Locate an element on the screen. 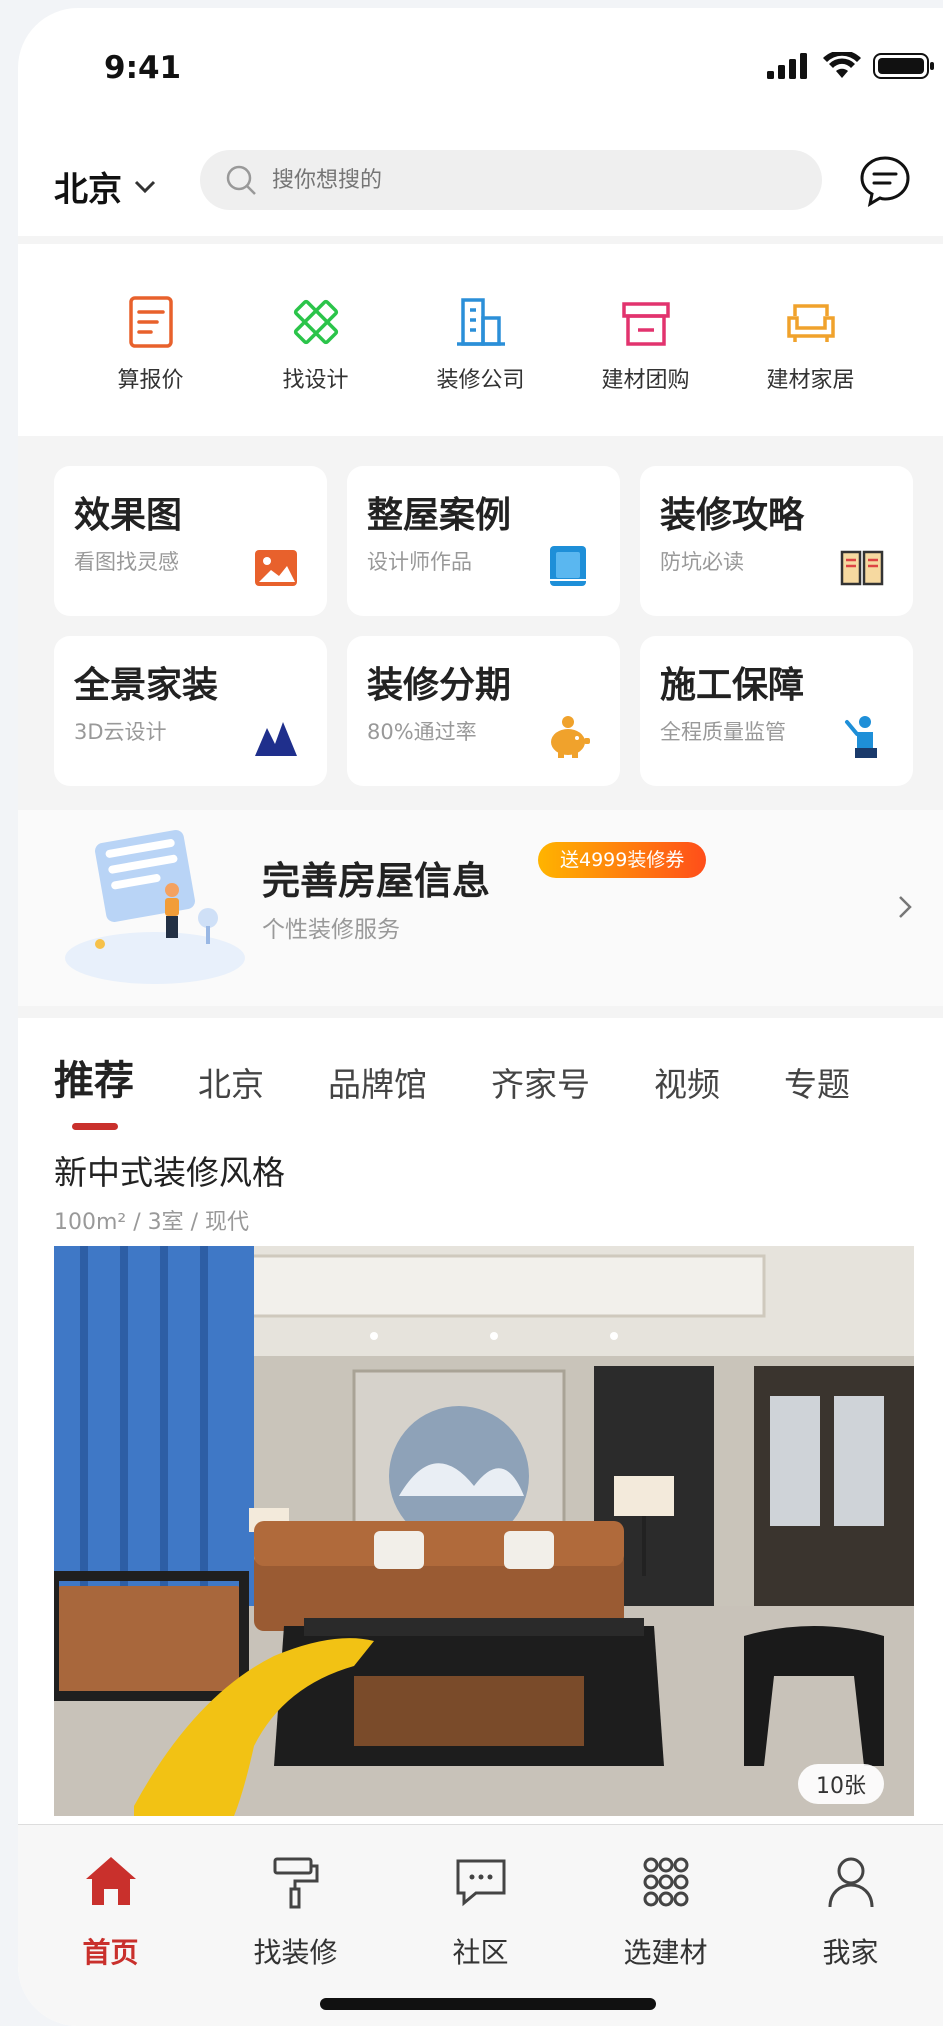 This screenshot has width=943, height=2026. tab-brand: 品牌馆 is located at coordinates (377, 1082).